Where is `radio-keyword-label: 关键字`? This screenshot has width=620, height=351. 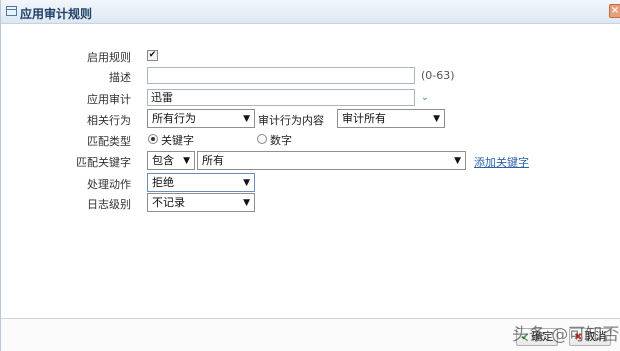
radio-keyword-label: 关键字 is located at coordinates (177, 140).